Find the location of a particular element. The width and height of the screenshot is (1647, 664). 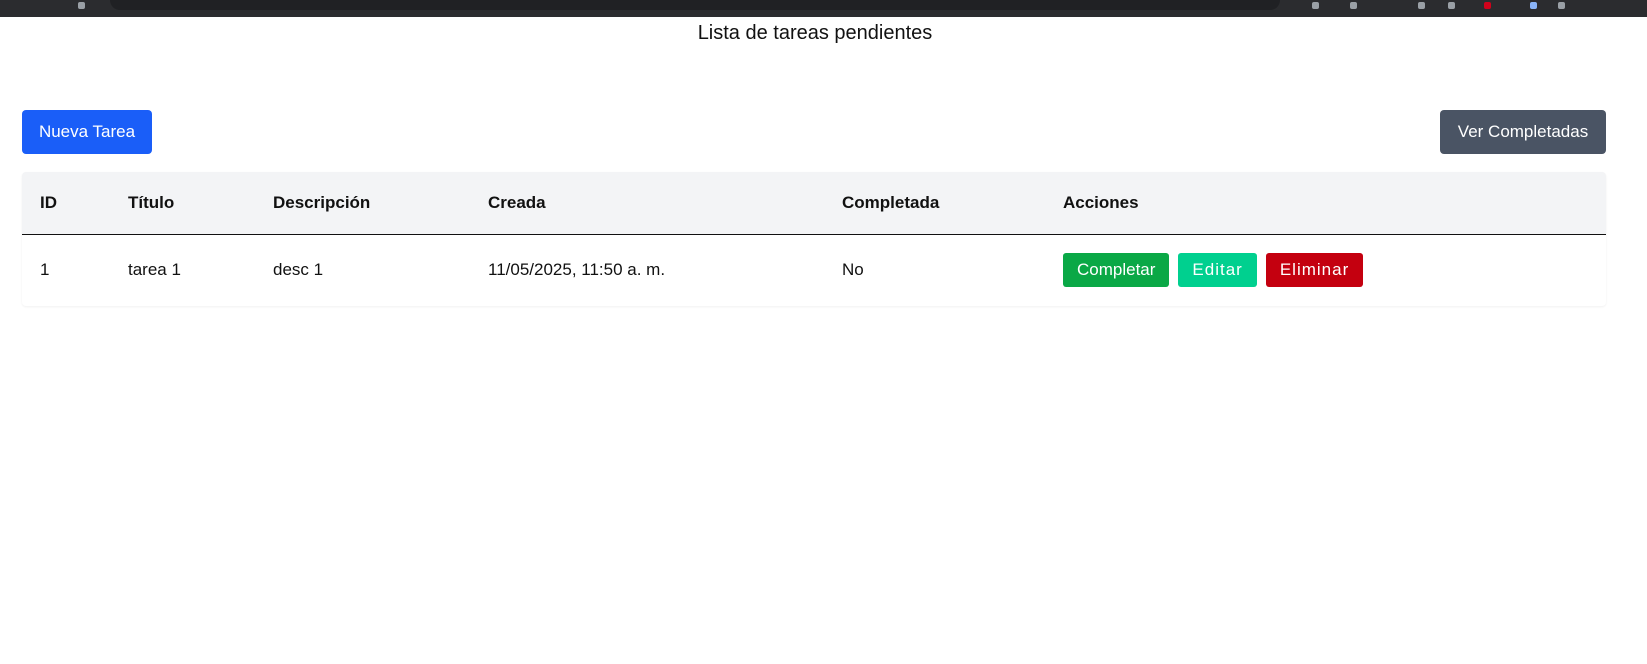

menu-icon is located at coordinates (1561, 5).